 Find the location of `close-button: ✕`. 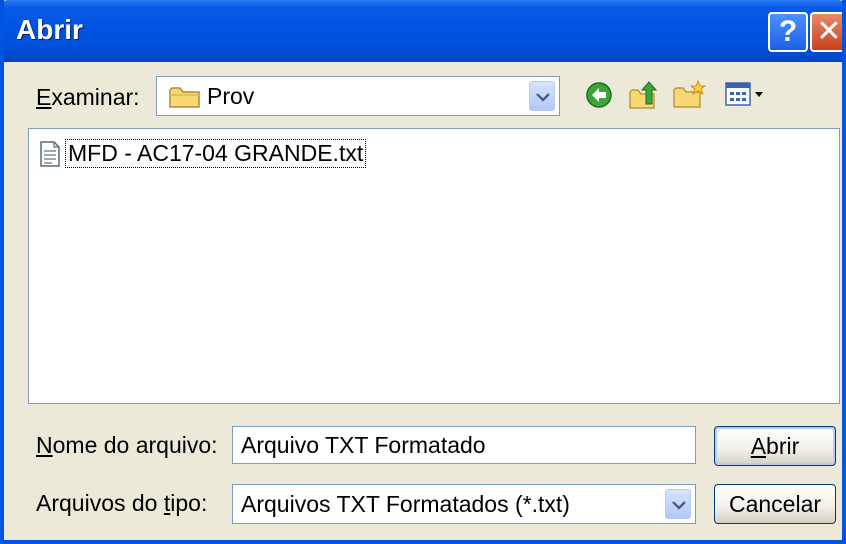

close-button: ✕ is located at coordinates (826, 32).